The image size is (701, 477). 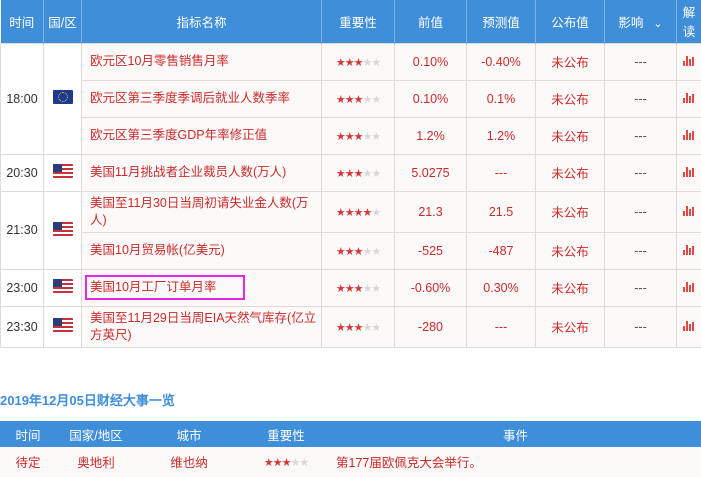 What do you see at coordinates (165, 287) in the screenshot?
I see `indicator-name-link: 美国10月工厂订单月率` at bounding box center [165, 287].